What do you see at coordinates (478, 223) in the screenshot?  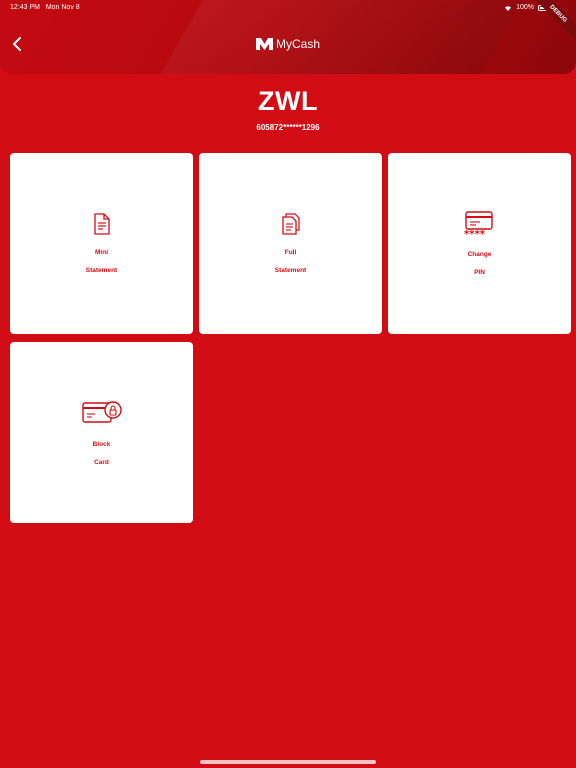 I see `card-pin-icon: ****` at bounding box center [478, 223].